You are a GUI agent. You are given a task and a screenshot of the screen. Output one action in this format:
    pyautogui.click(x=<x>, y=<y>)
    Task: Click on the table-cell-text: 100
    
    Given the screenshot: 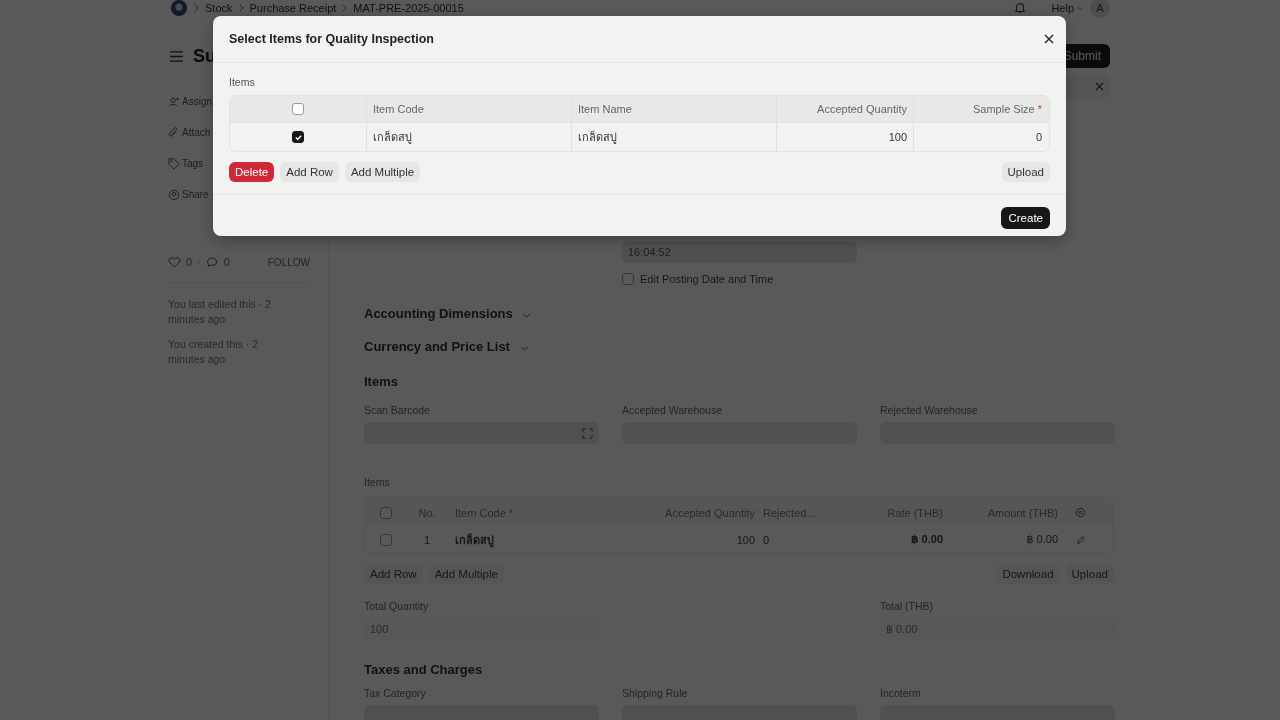 What is the action you would take?
    pyautogui.click(x=745, y=539)
    